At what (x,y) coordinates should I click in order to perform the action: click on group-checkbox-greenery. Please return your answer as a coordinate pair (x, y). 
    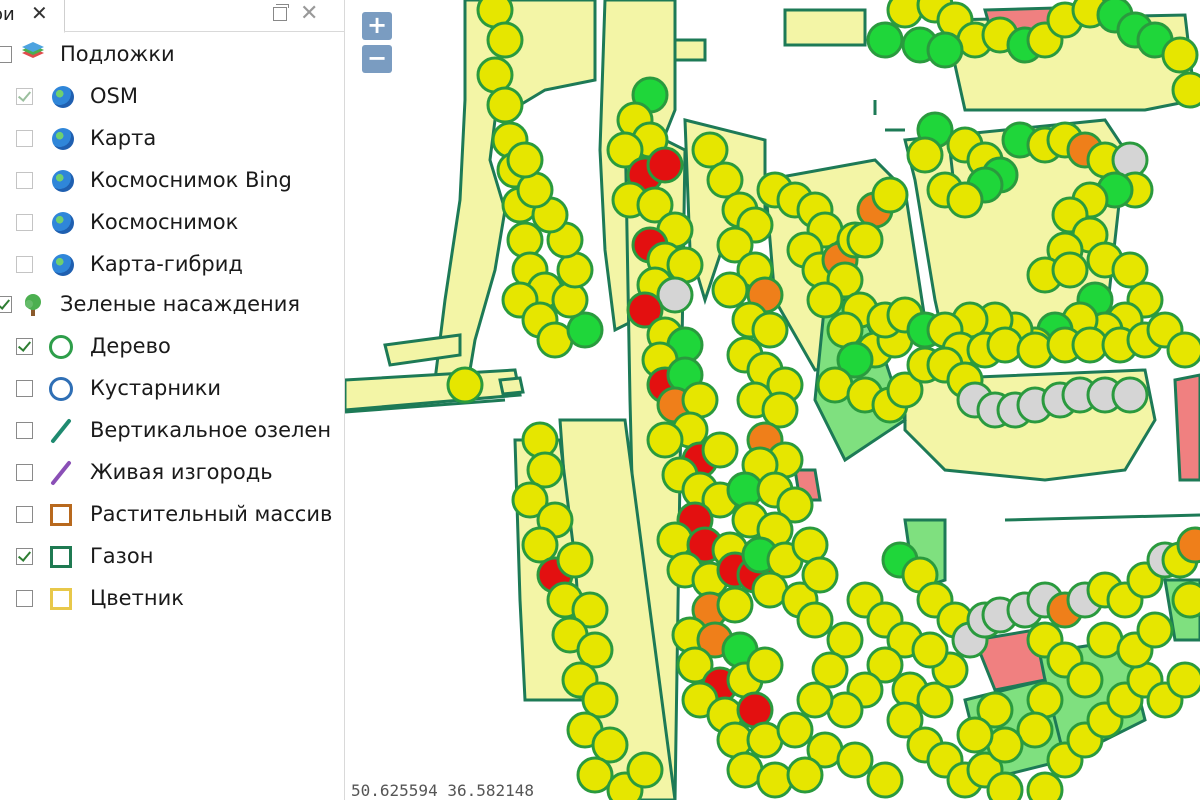
    Looking at the image, I should click on (6, 304).